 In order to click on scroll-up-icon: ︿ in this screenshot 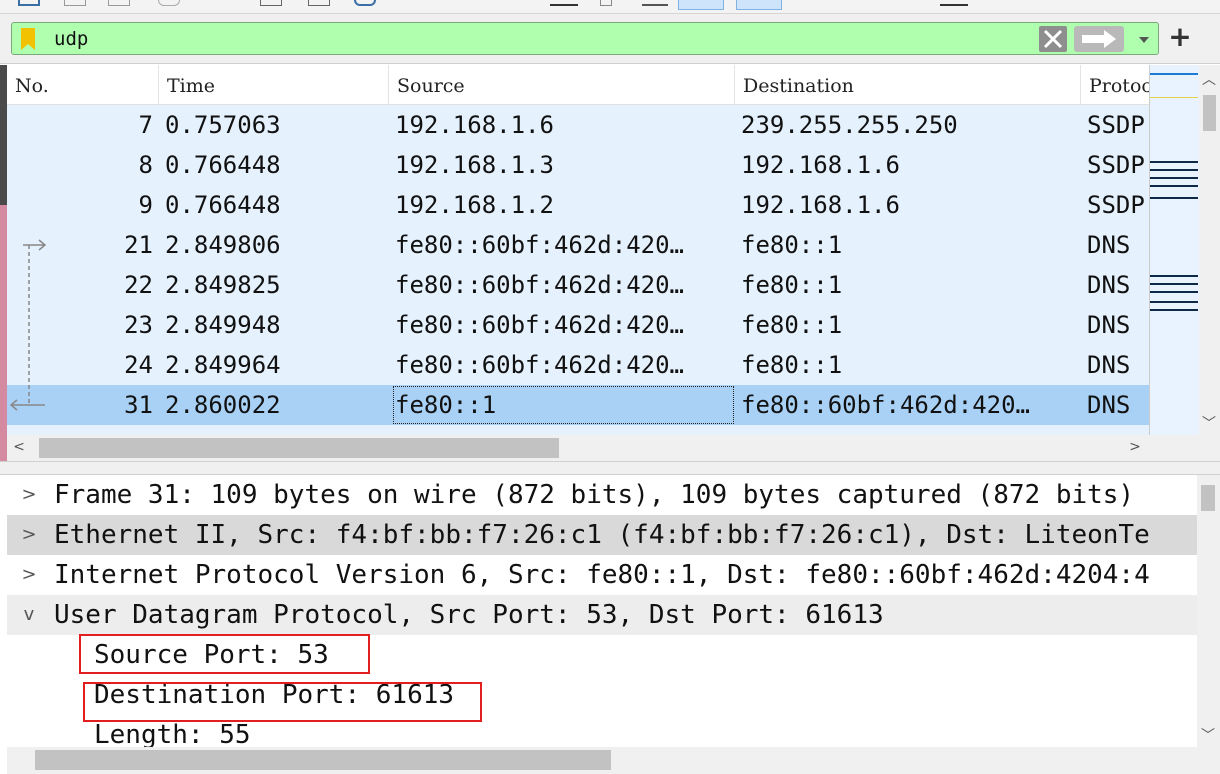, I will do `click(1209, 79)`.